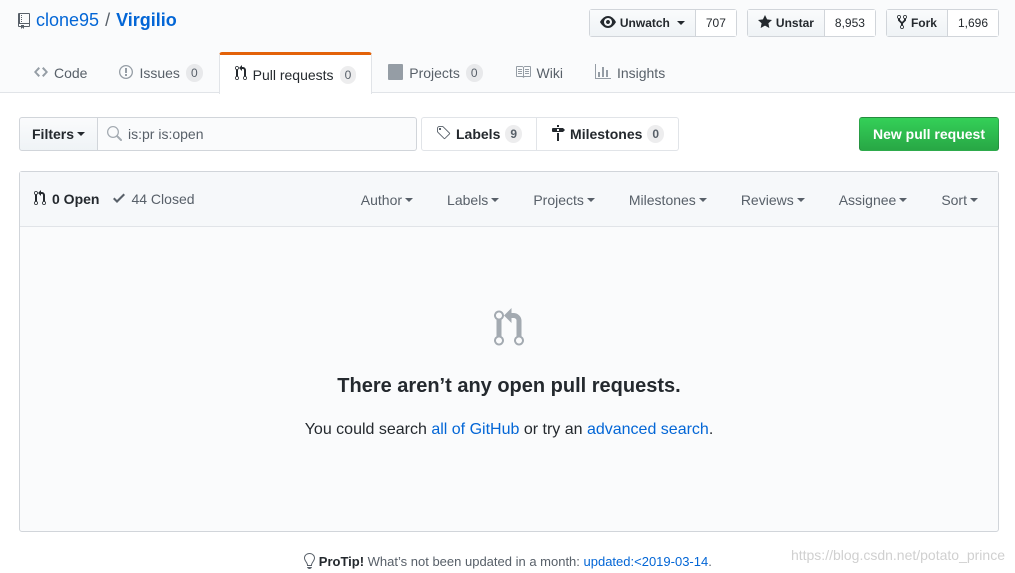  What do you see at coordinates (602, 73) in the screenshot?
I see `graph-icon` at bounding box center [602, 73].